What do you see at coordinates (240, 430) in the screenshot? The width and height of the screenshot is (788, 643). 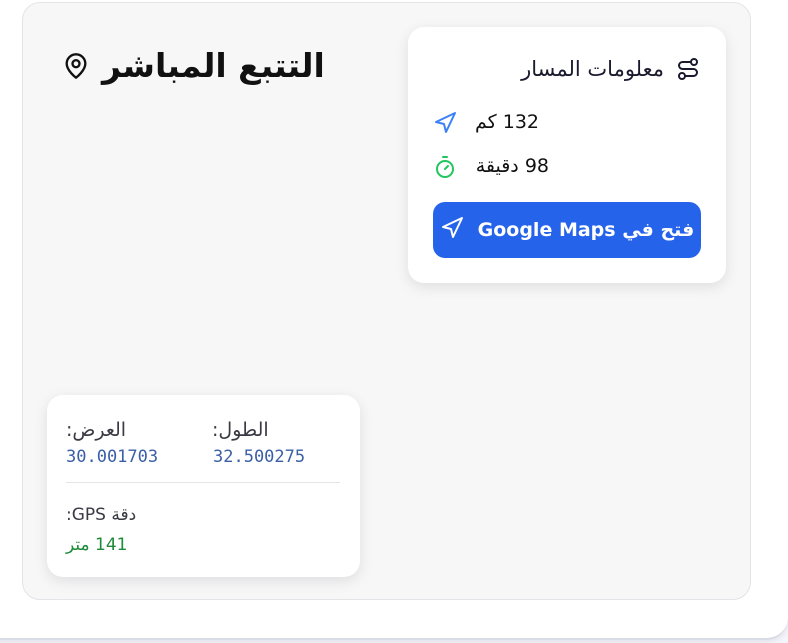 I see `longitude-label: الطول:` at bounding box center [240, 430].